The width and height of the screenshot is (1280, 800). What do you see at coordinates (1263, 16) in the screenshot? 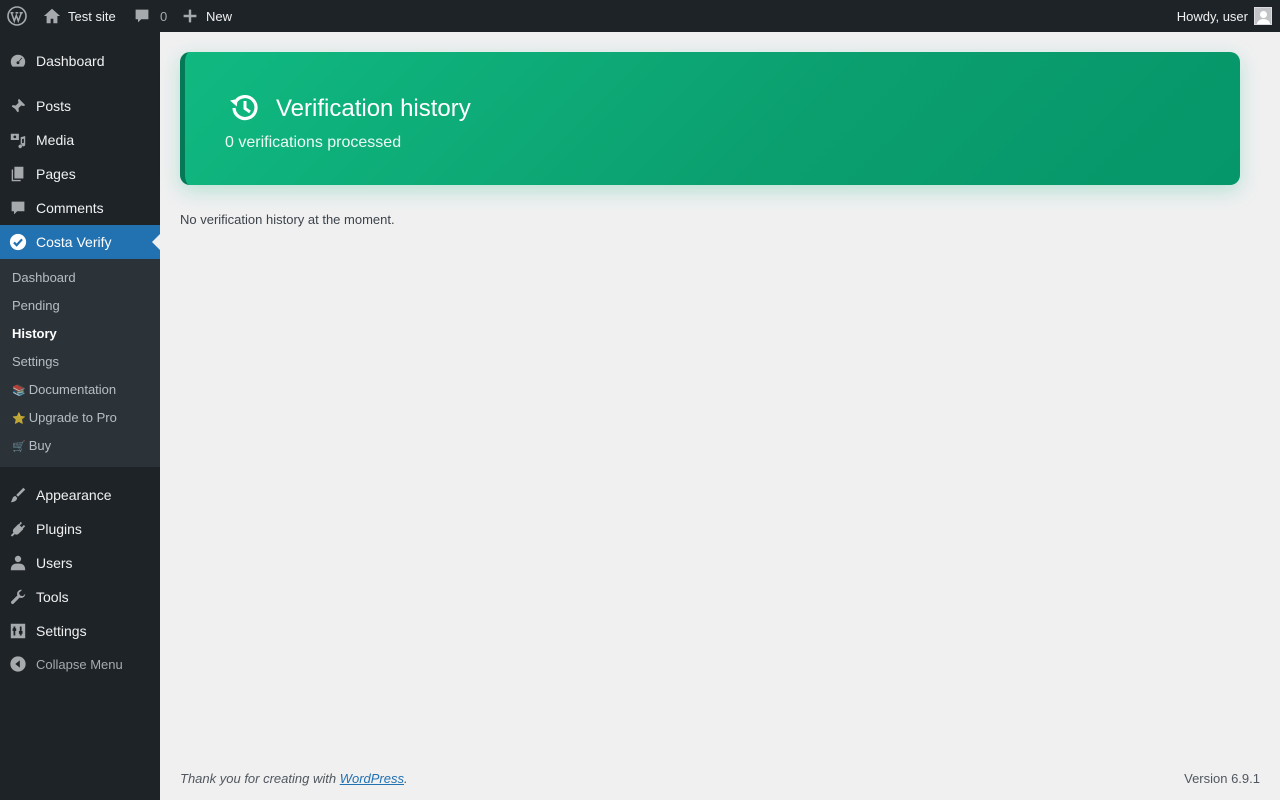
I see `avatar` at bounding box center [1263, 16].